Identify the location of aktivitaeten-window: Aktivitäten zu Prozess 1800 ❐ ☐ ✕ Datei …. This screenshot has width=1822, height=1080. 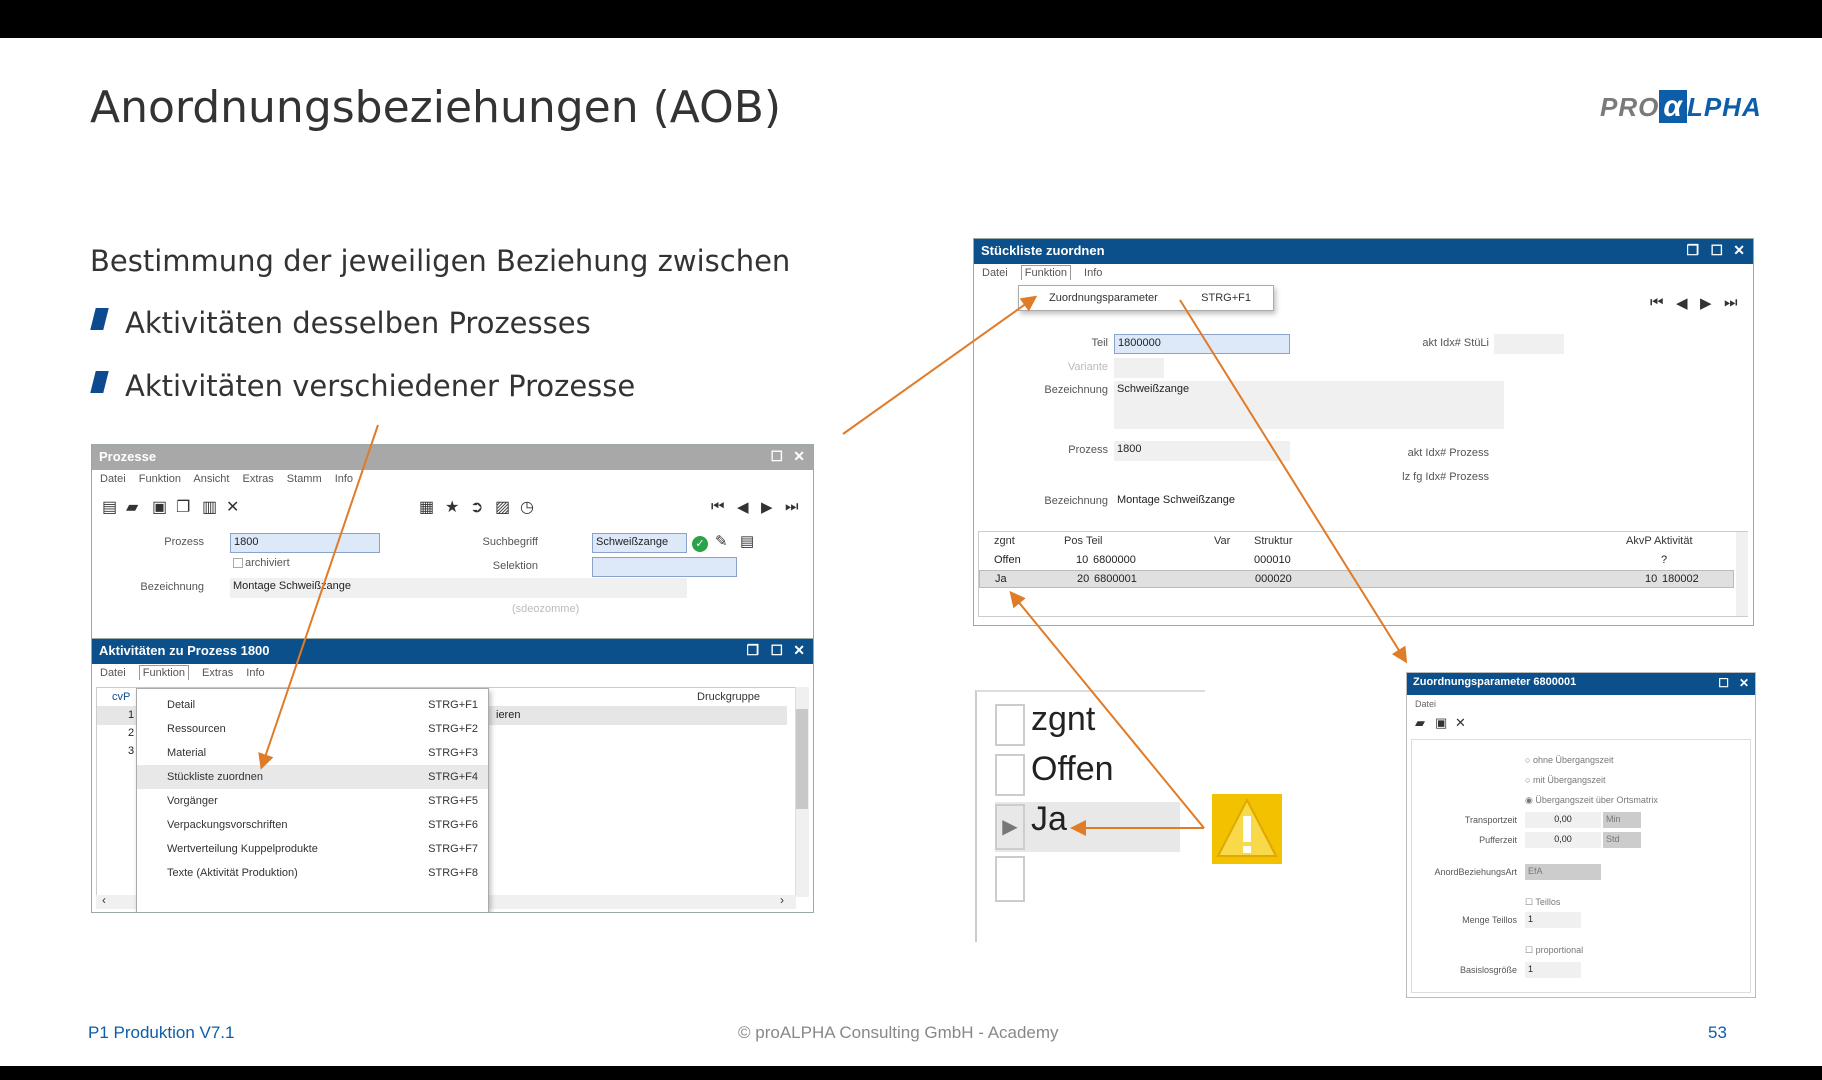
(452, 775).